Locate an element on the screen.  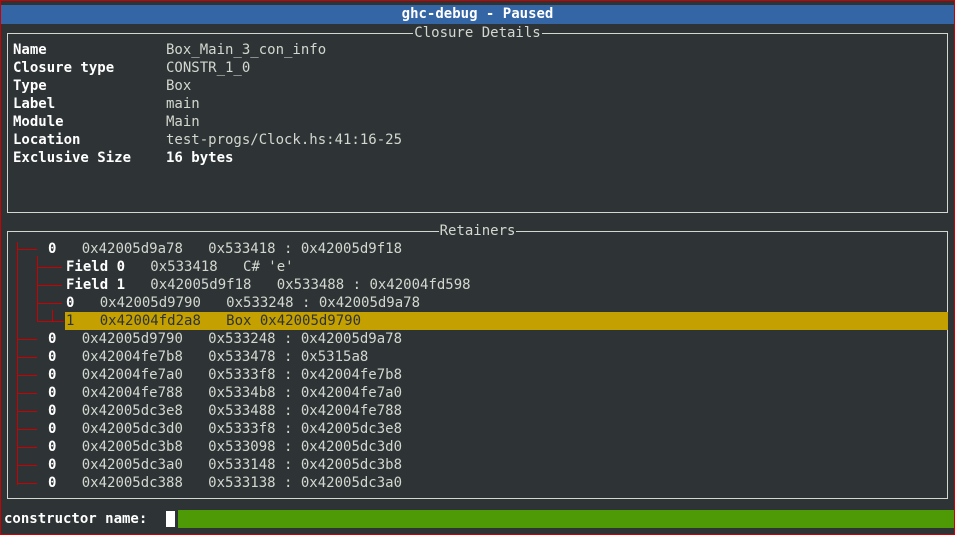
command-bar: constructor name: is located at coordinates (477, 519).